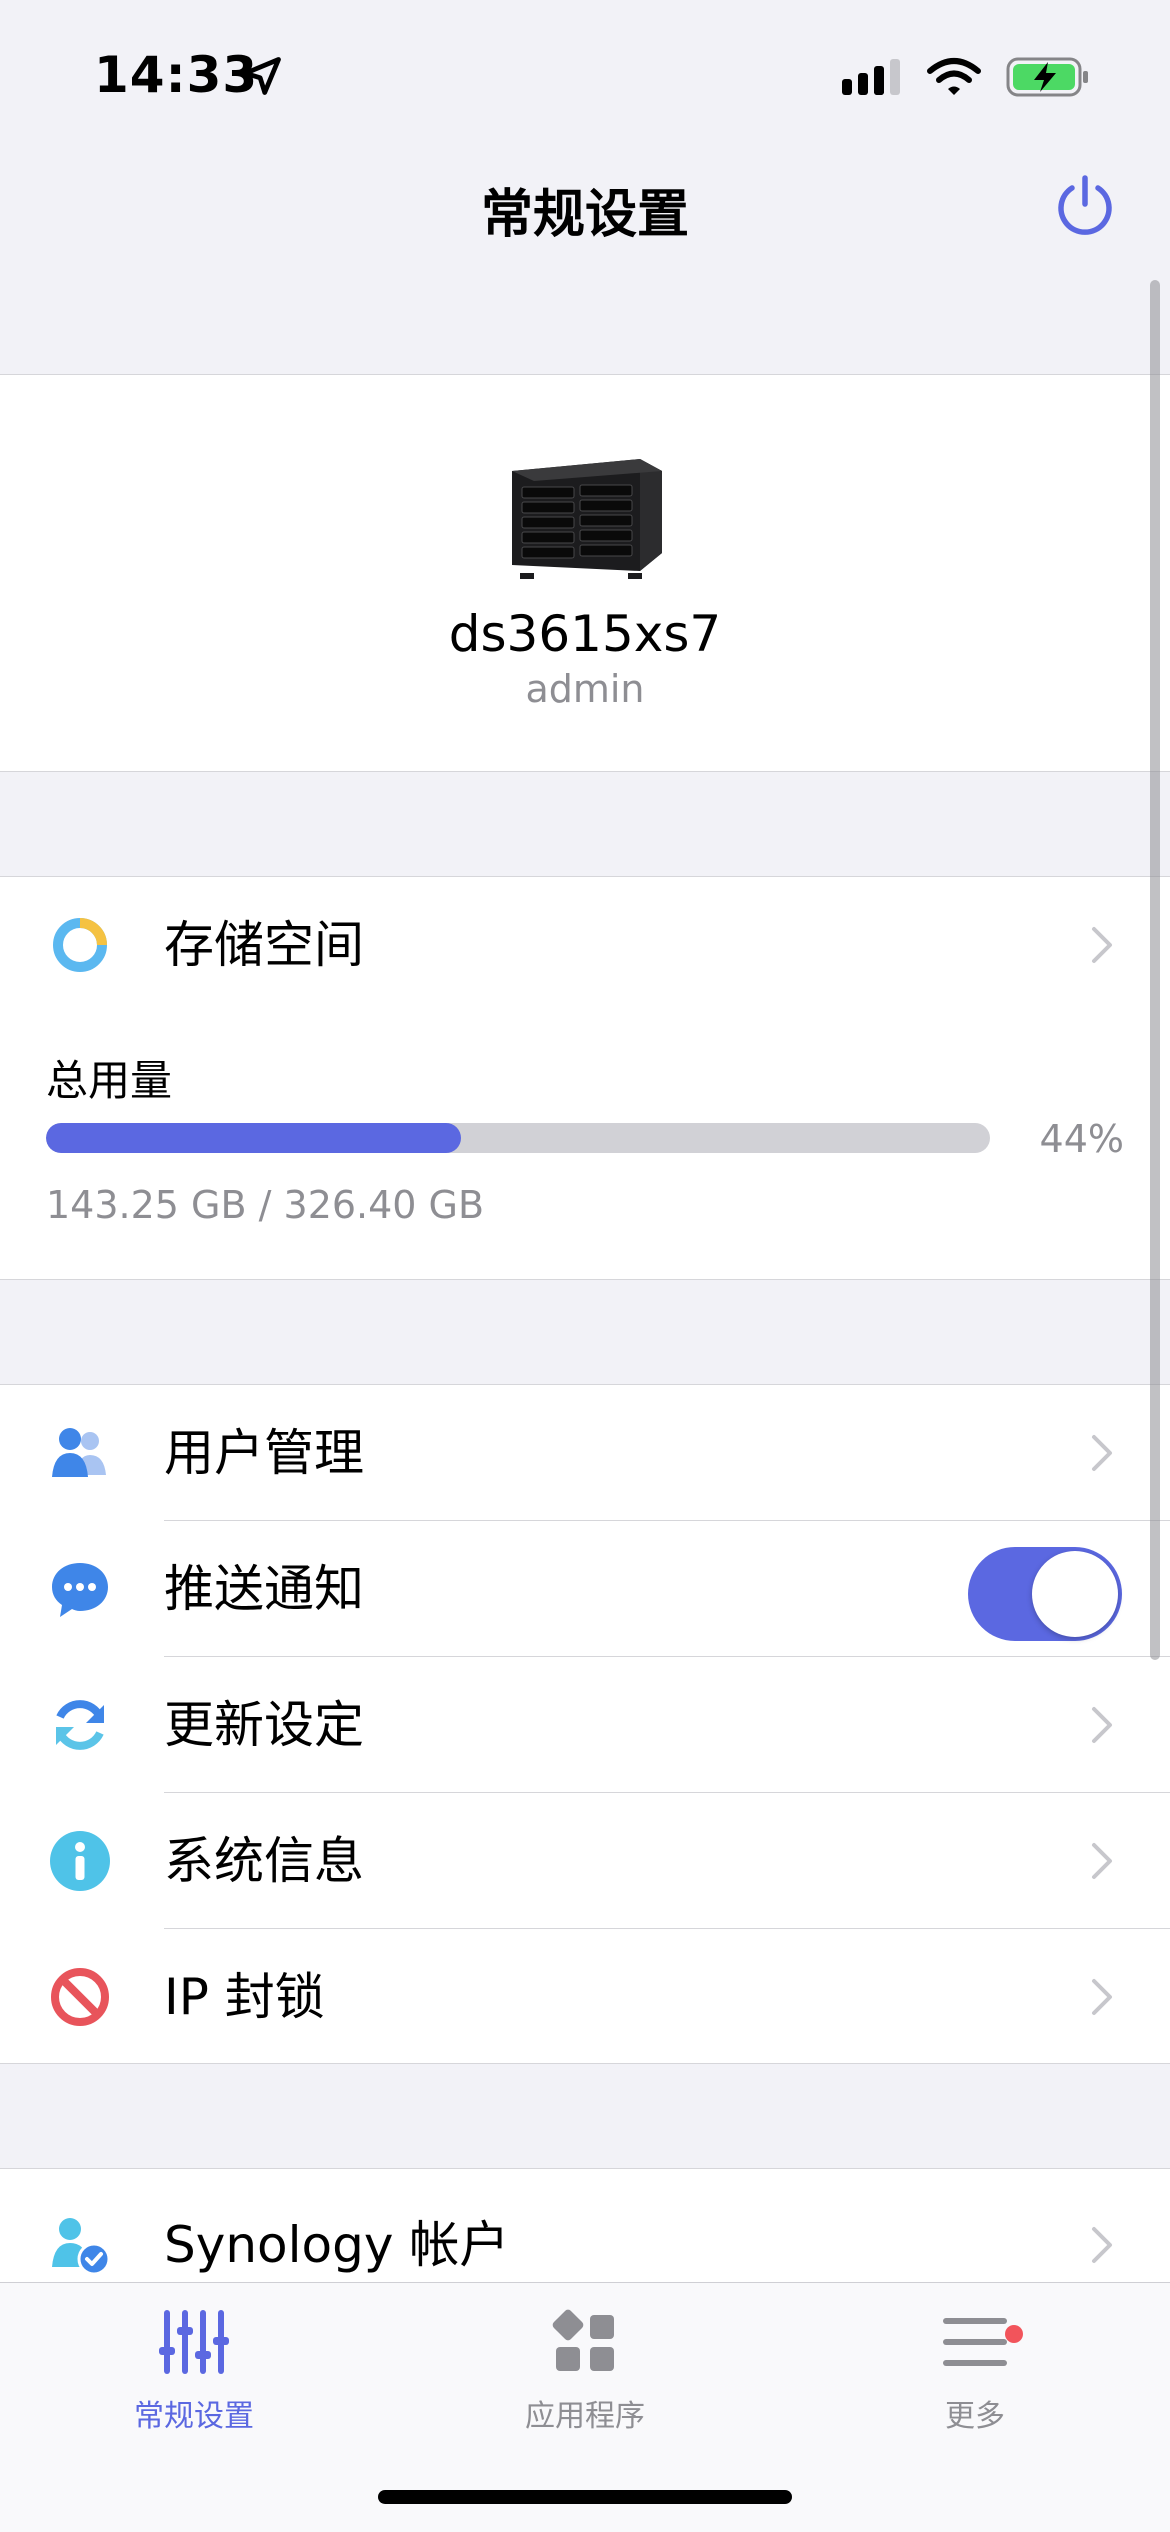 Image resolution: width=1170 pixels, height=2532 pixels. What do you see at coordinates (264, 1453) in the screenshot?
I see `settings-item-label: 用户管理` at bounding box center [264, 1453].